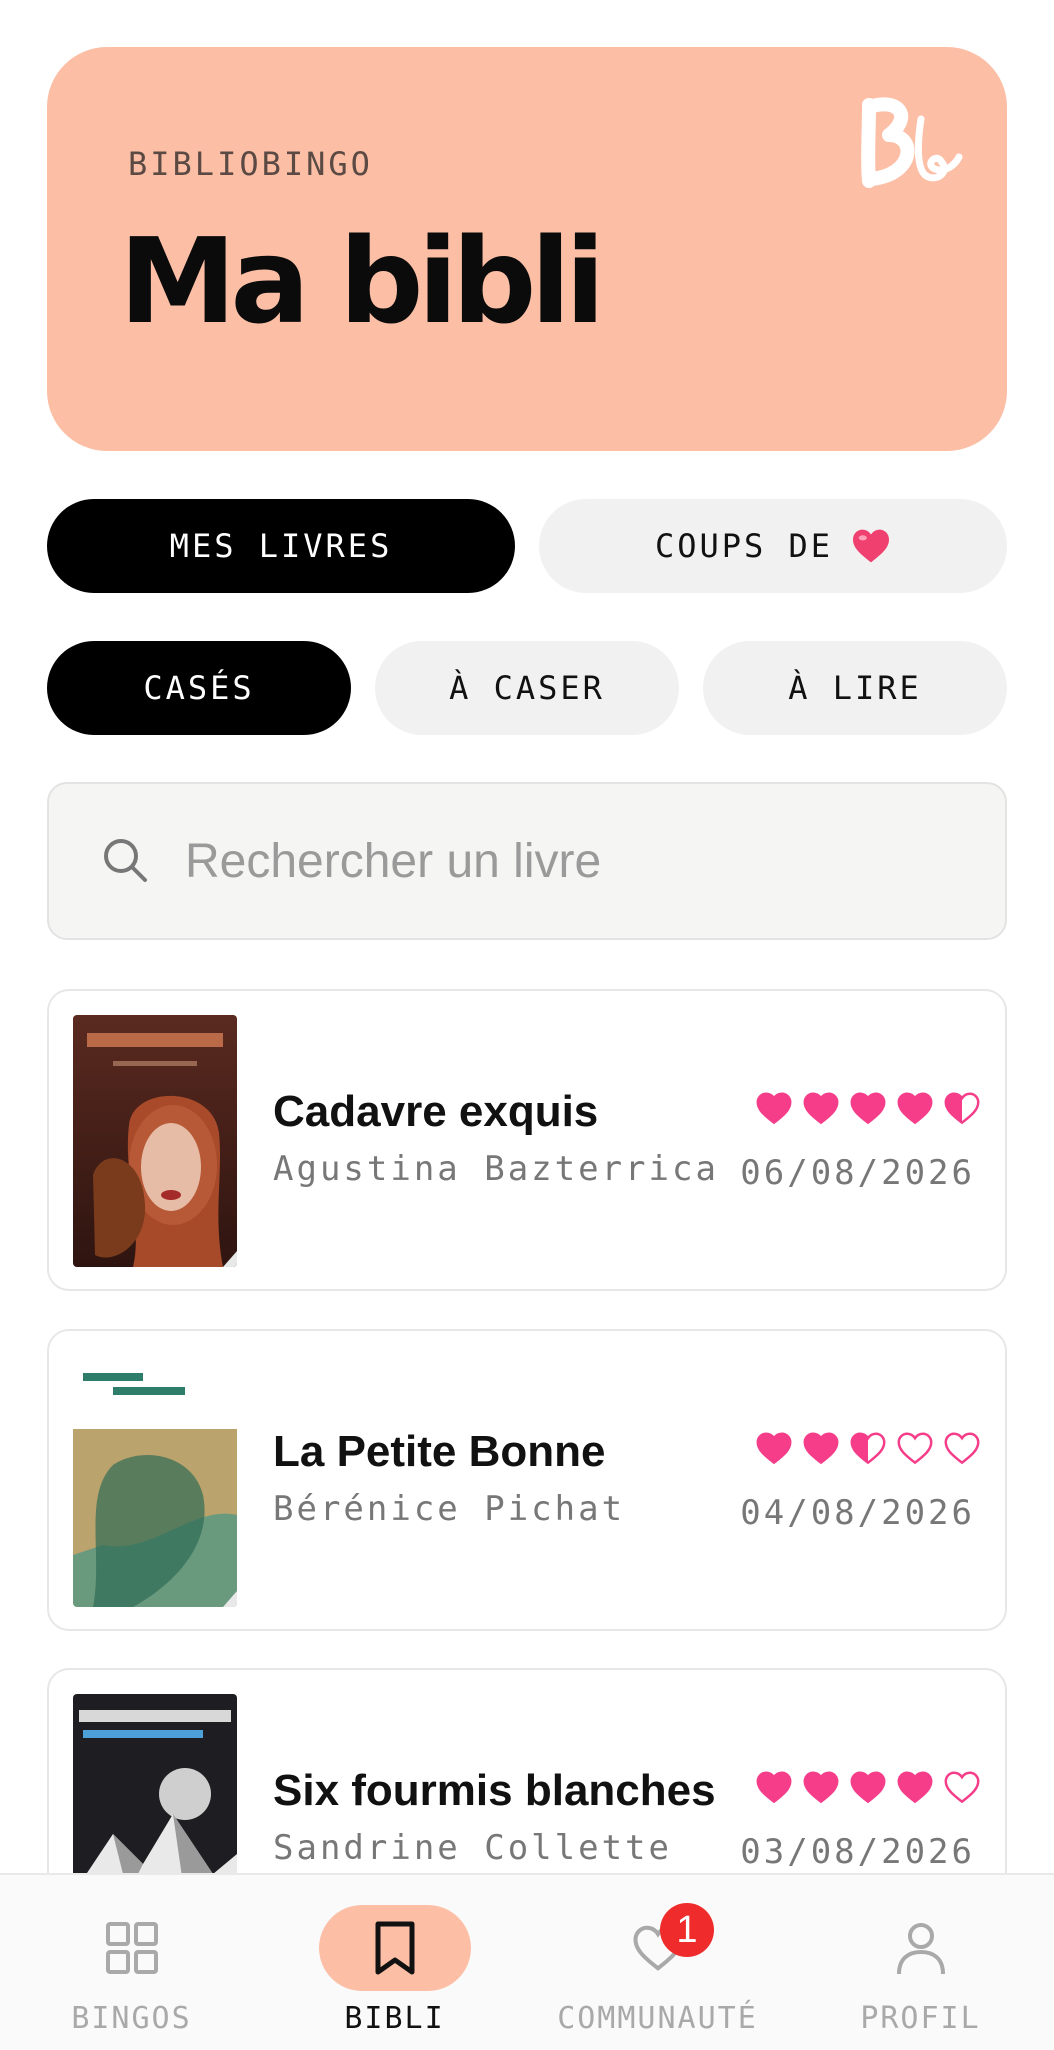 The image size is (1054, 2050). I want to click on tab-a-lire-label: À LIRE, so click(855, 688).